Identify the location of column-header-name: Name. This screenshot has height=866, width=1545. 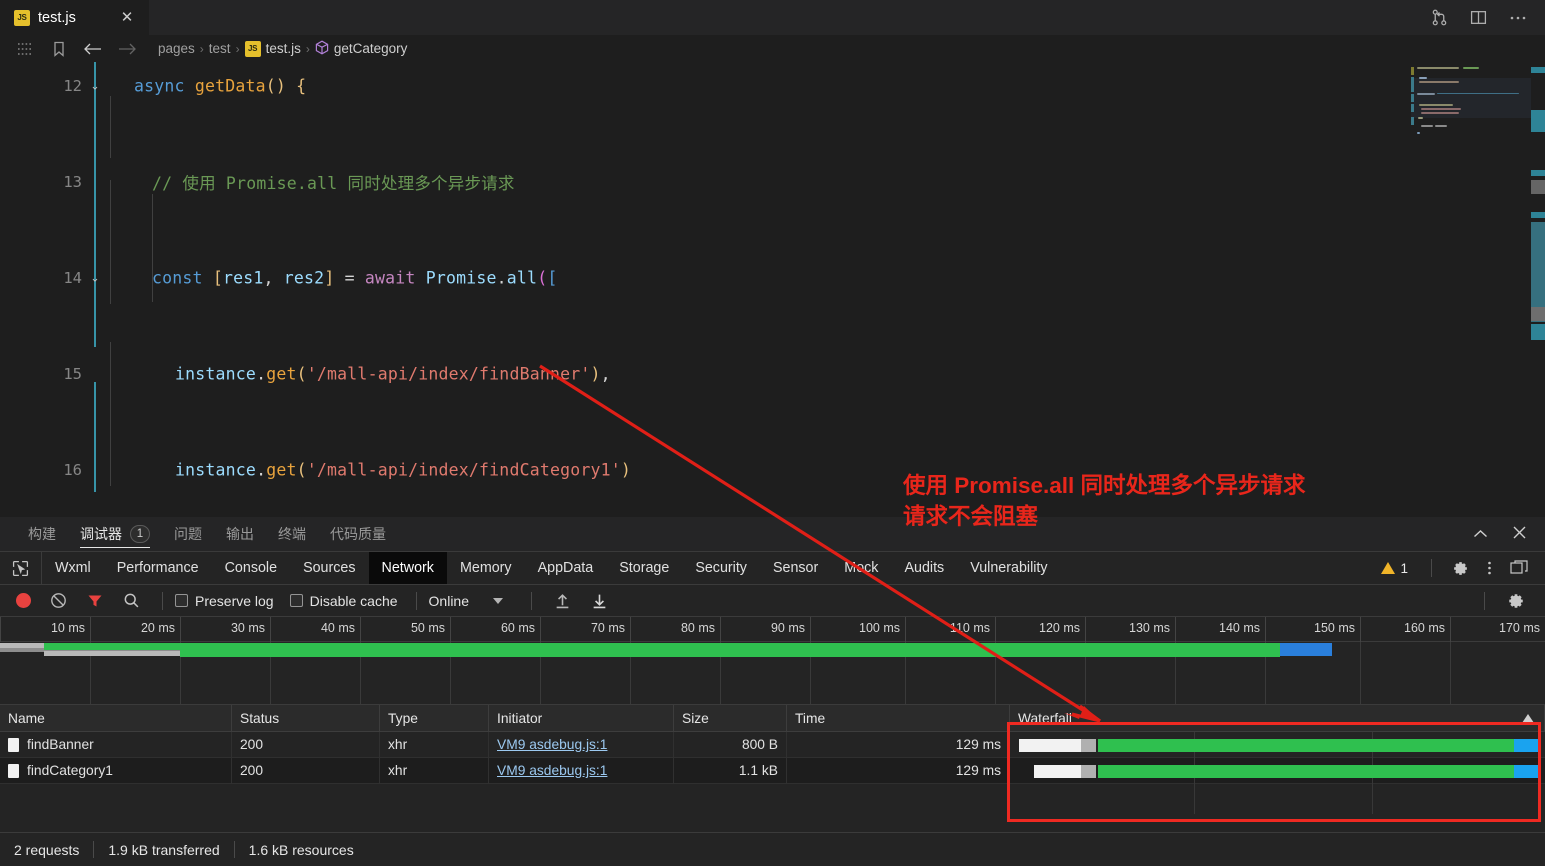
(116, 718).